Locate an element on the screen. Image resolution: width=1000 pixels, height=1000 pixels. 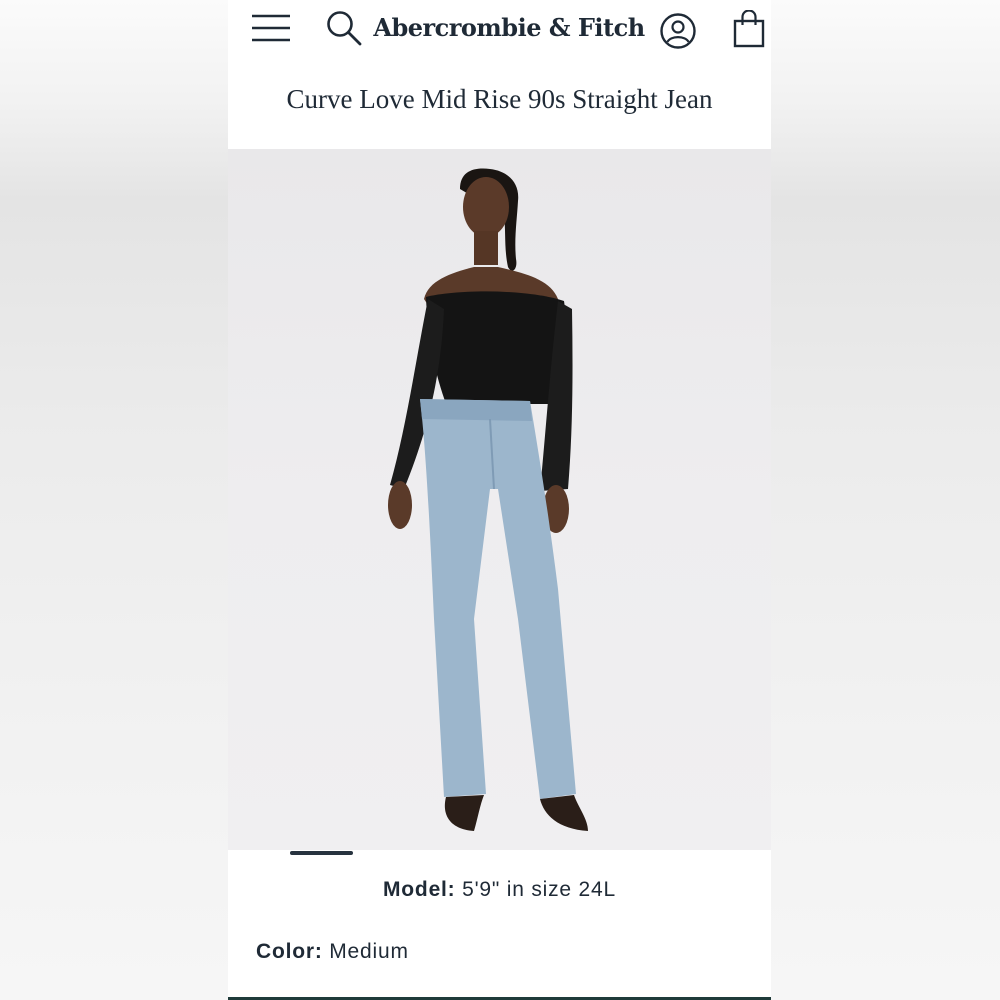
shopping-bag-icon is located at coordinates (749, 29).